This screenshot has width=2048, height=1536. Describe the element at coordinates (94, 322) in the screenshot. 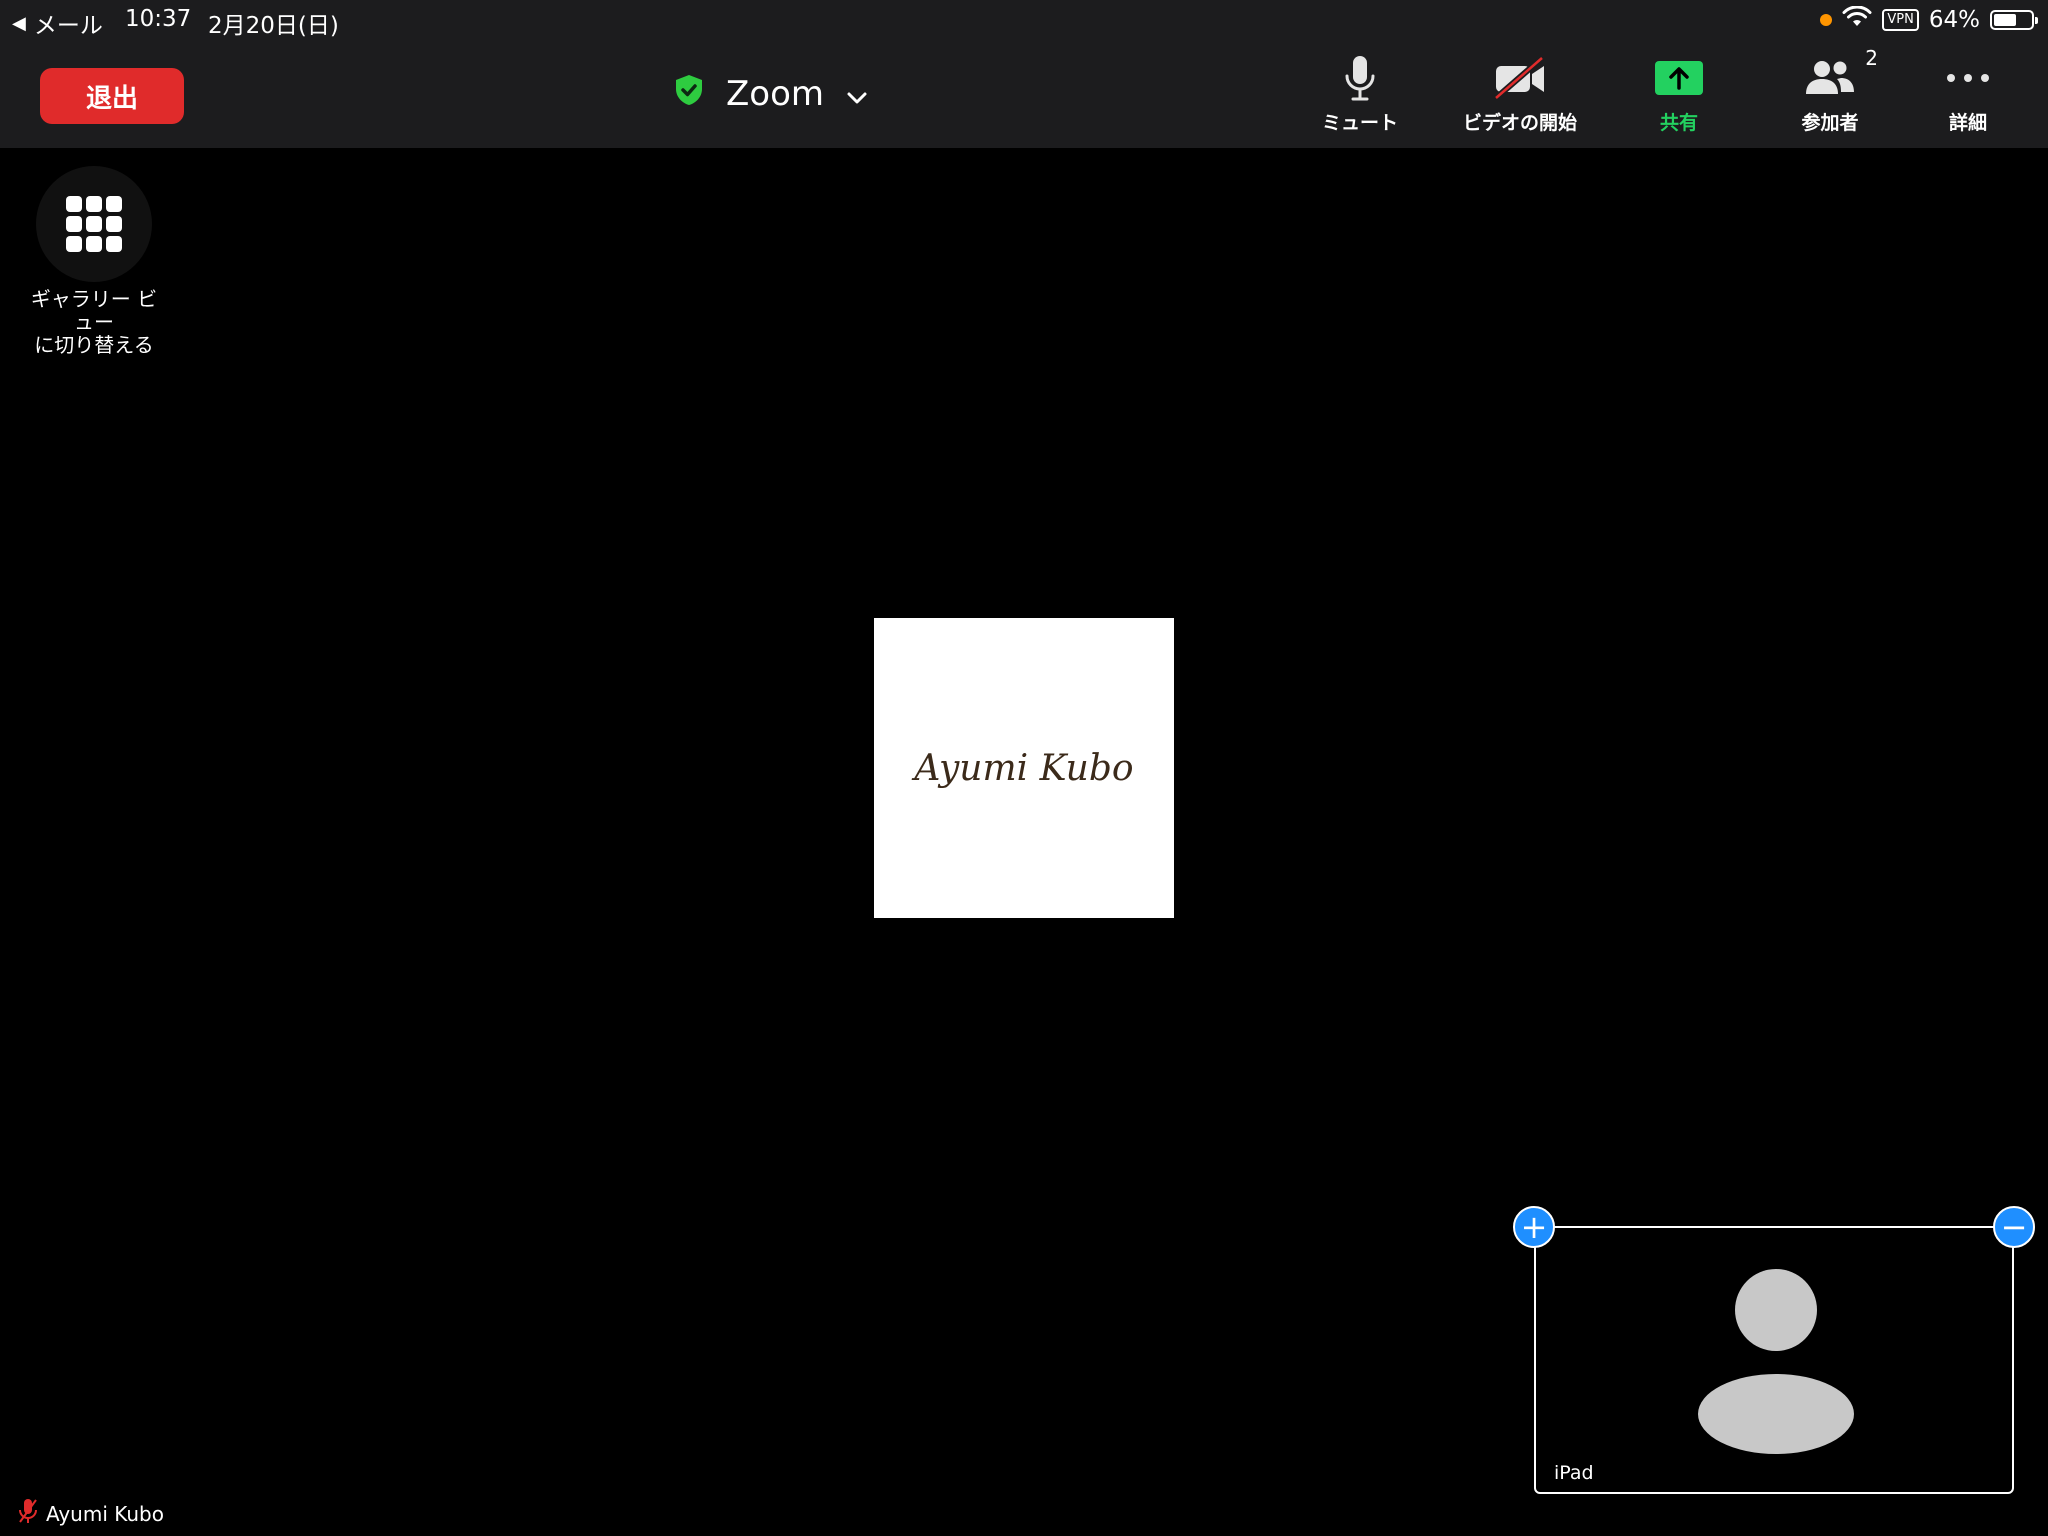

I see `gallery-view-label: ギャラリー ビ ュー に切り替える` at that location.